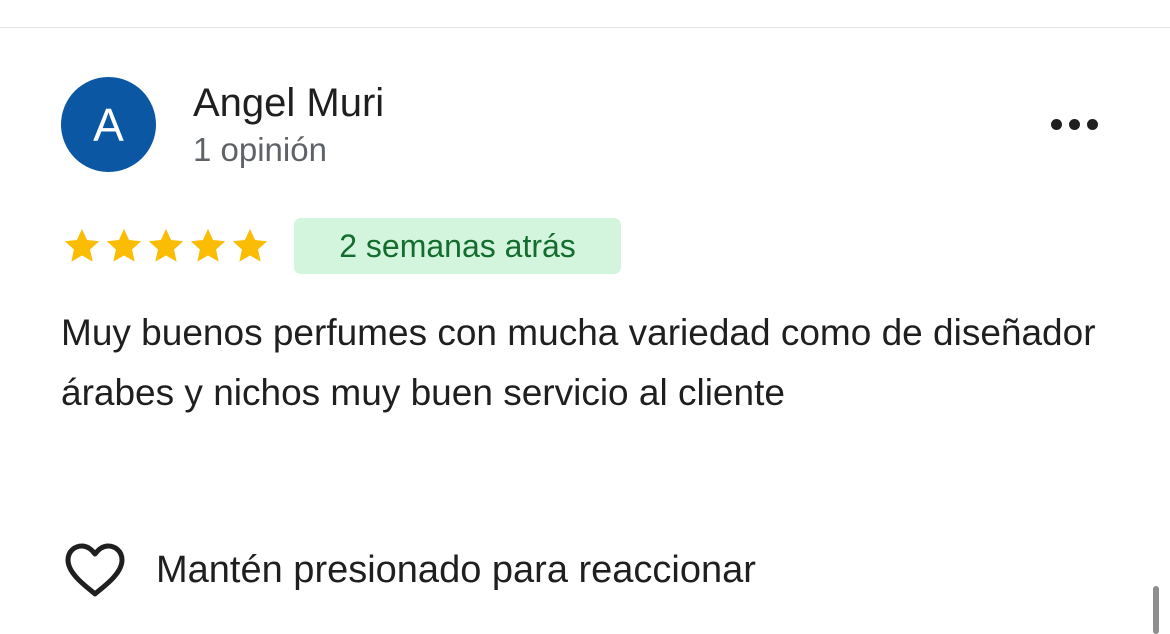  I want to click on more-options-button, so click(1074, 124).